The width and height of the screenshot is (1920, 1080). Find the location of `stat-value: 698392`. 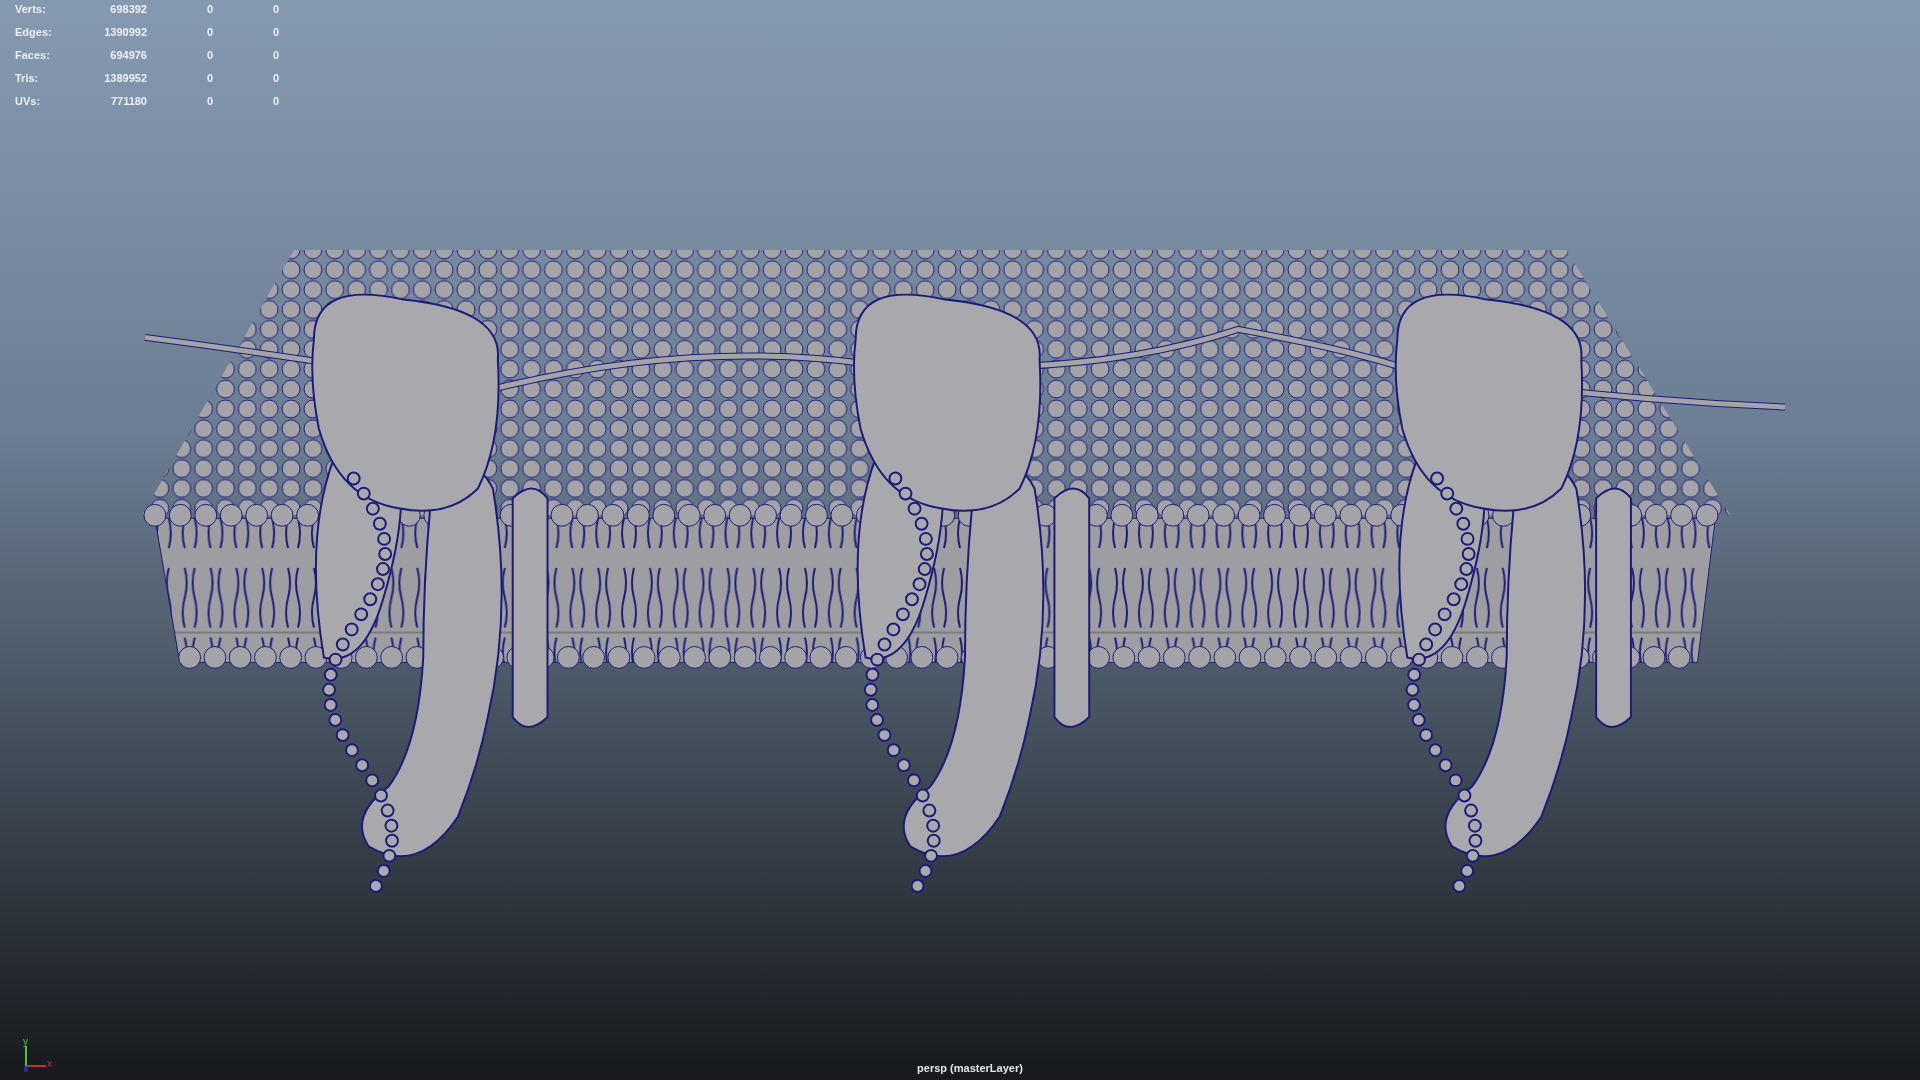

stat-value: 698392 is located at coordinates (128, 9).